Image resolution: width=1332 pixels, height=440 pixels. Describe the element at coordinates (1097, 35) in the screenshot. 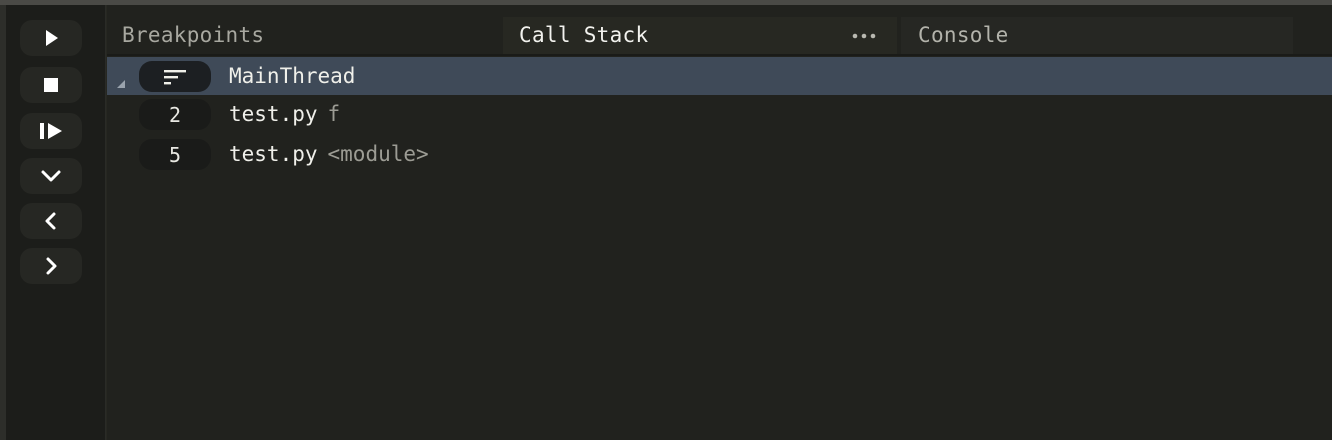

I see `tab-console: Console` at that location.